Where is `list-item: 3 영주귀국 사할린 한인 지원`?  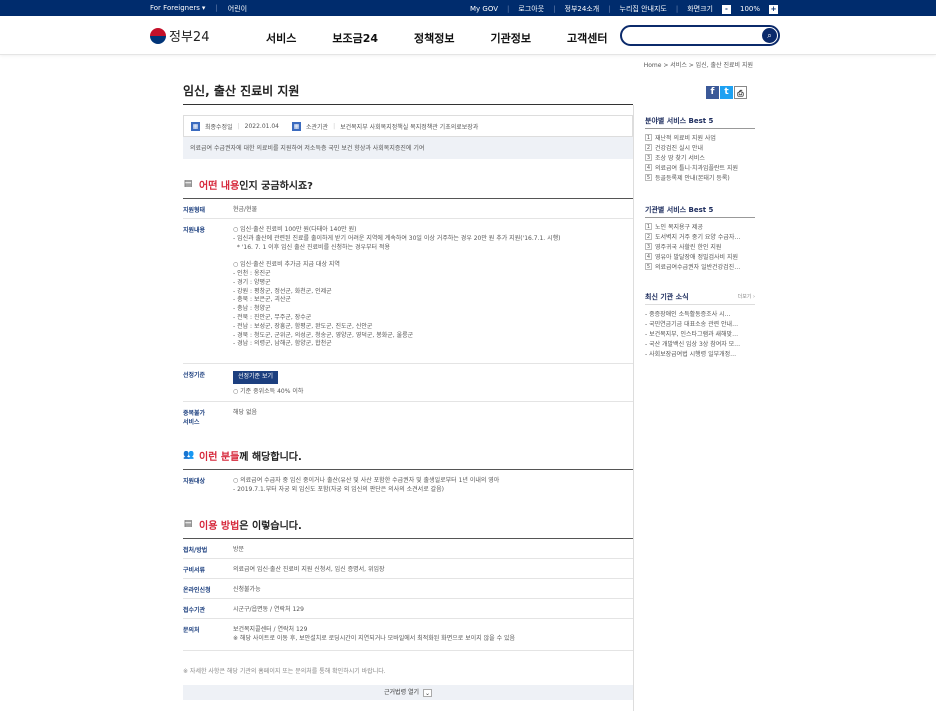 list-item: 3 영주귀국 사할린 한인 지원 is located at coordinates (700, 246).